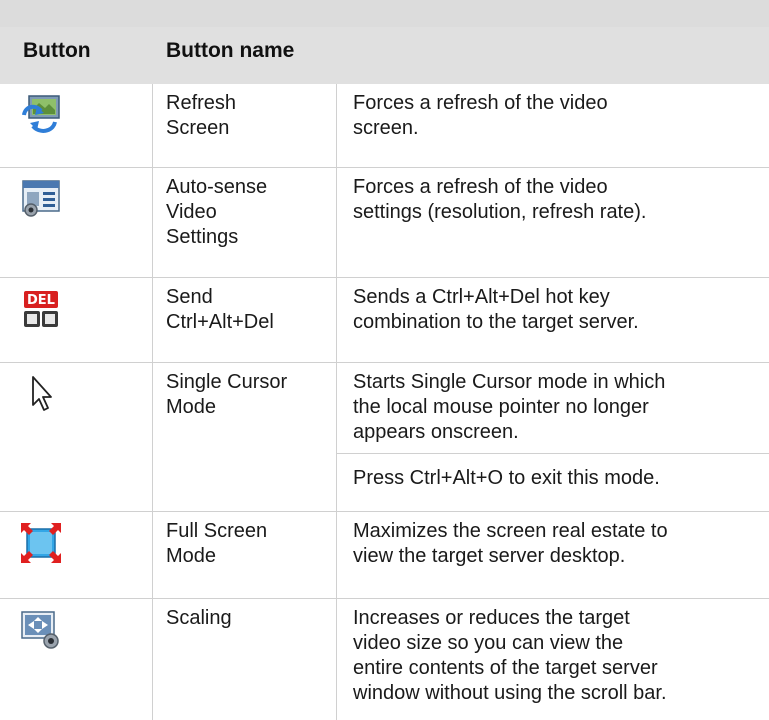  Describe the element at coordinates (41, 114) in the screenshot. I see `refresh-screen-icon` at that location.